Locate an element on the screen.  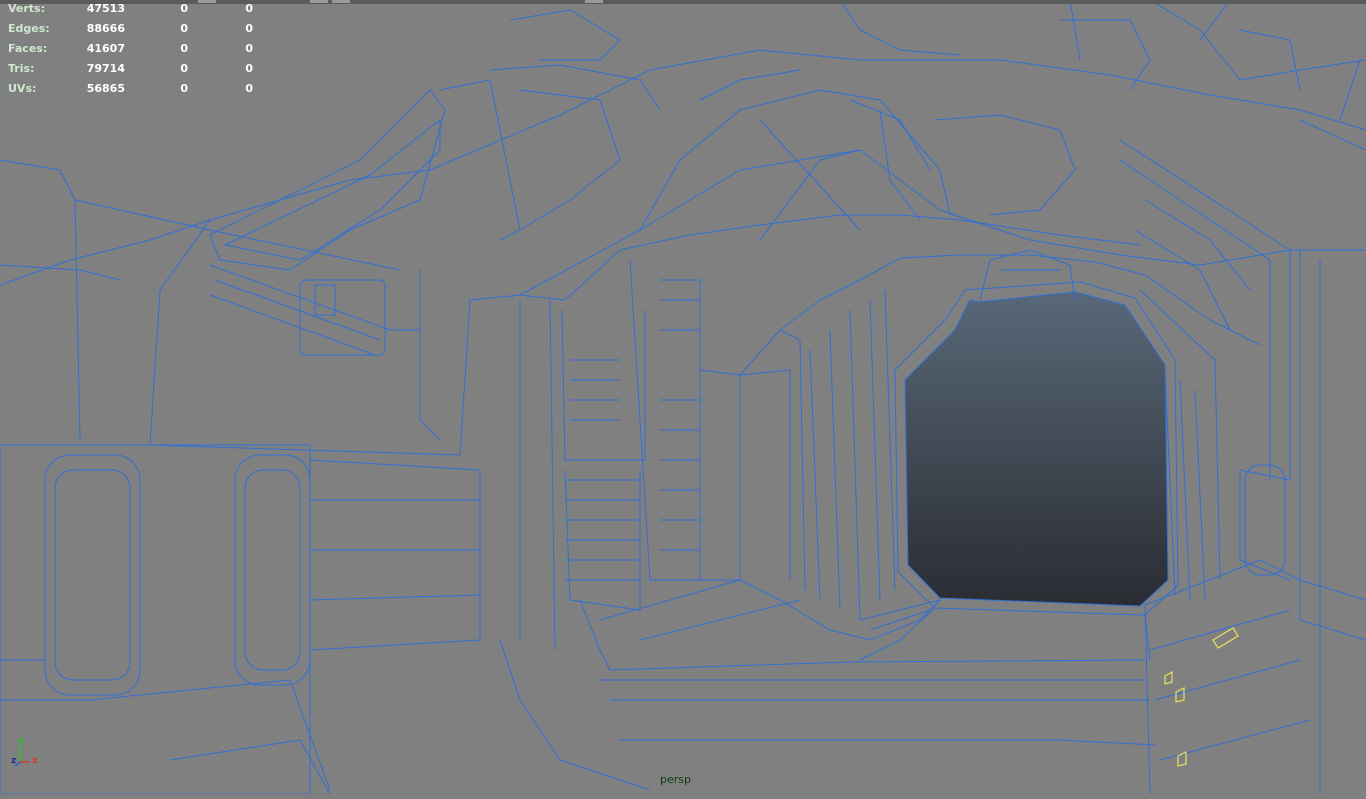
hud-label: Faces: is located at coordinates (28, 48).